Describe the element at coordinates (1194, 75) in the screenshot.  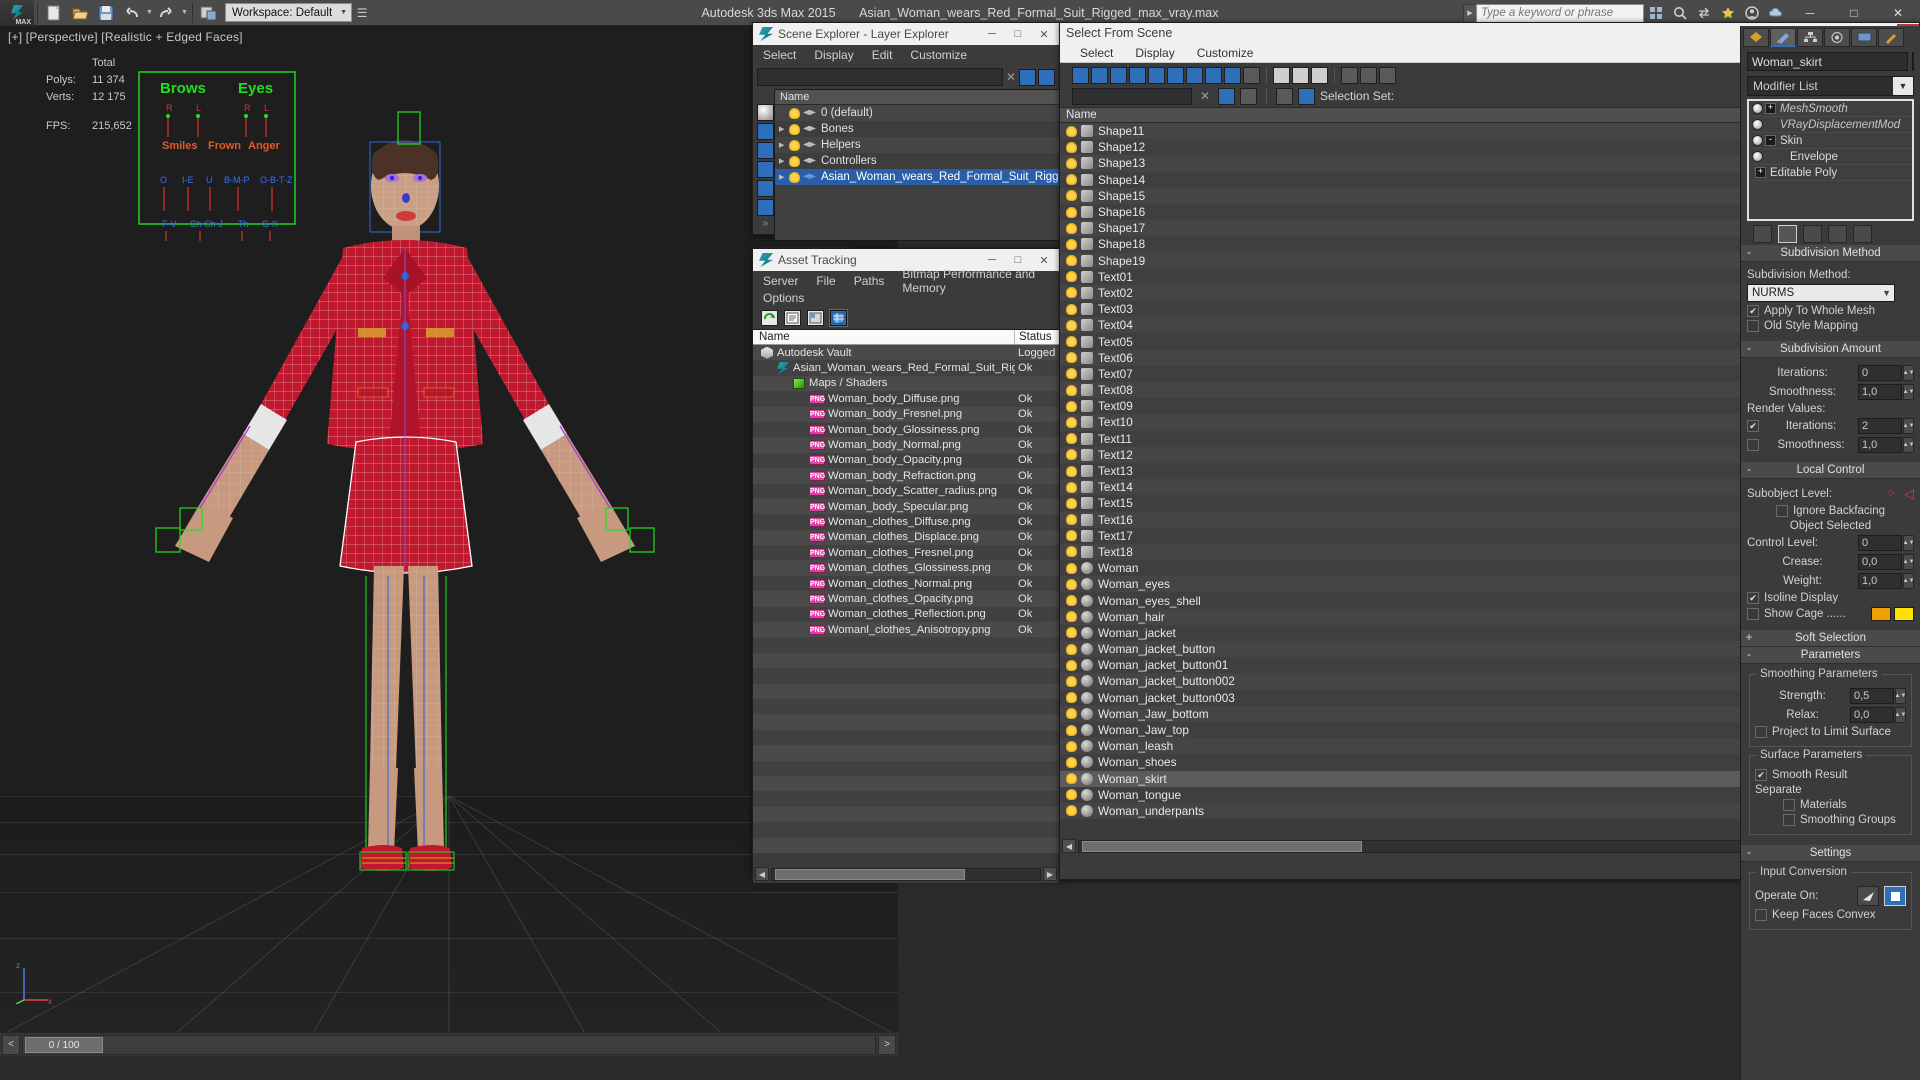
I see `display-spacewarps-icon` at that location.